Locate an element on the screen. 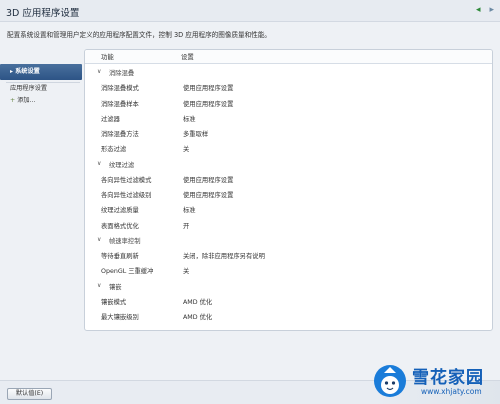 The image size is (500, 404). feature-cell: 表面格式优化 is located at coordinates (120, 226).